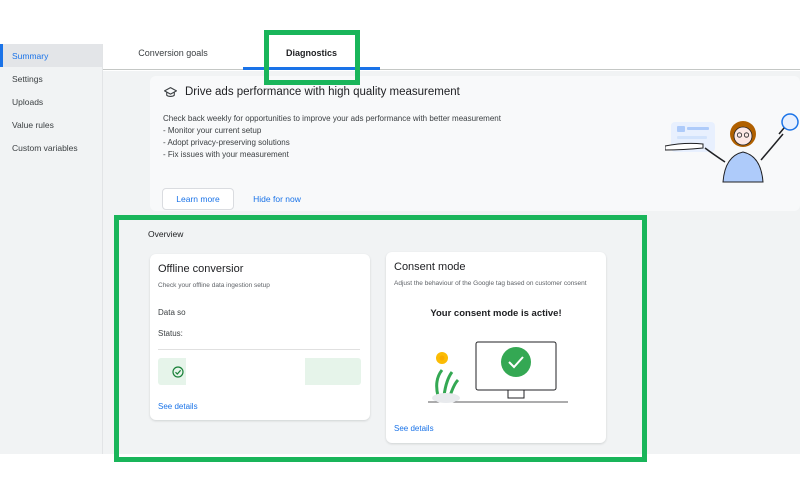  What do you see at coordinates (245, 371) in the screenshot?
I see `status-bar-fill` at bounding box center [245, 371].